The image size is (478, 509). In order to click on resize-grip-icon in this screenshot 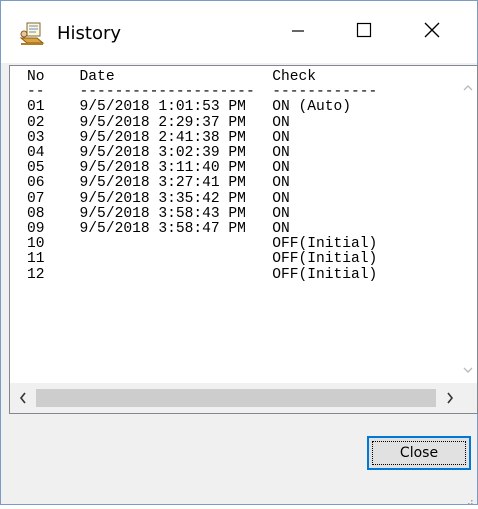, I will do `click(468, 497)`.